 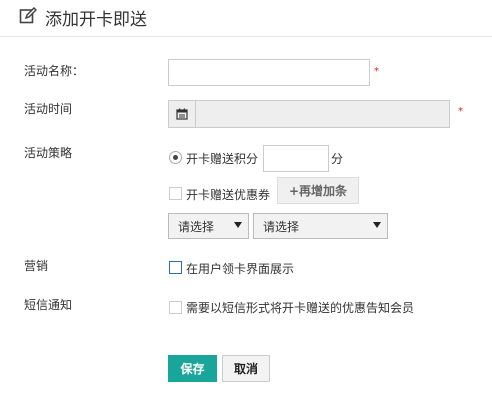 What do you see at coordinates (28, 15) in the screenshot?
I see `edit-icon` at bounding box center [28, 15].